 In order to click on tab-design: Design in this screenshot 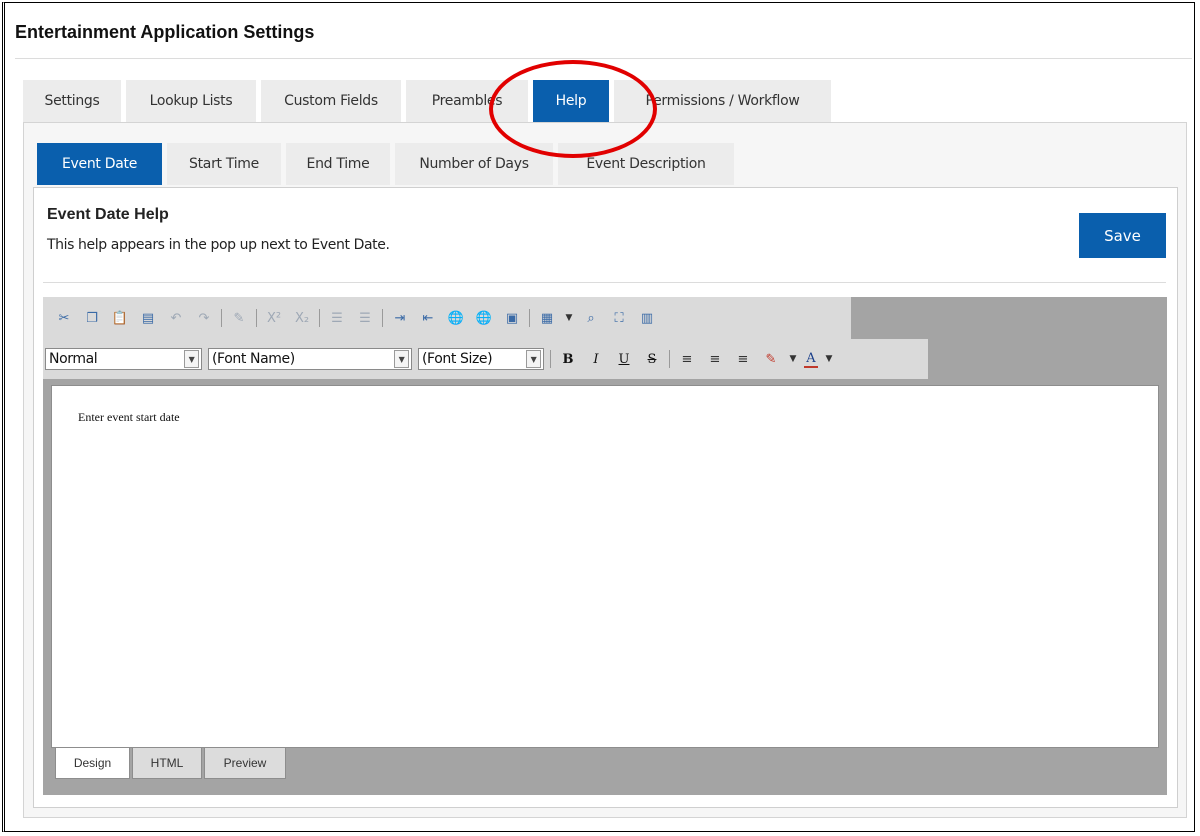, I will do `click(92, 763)`.